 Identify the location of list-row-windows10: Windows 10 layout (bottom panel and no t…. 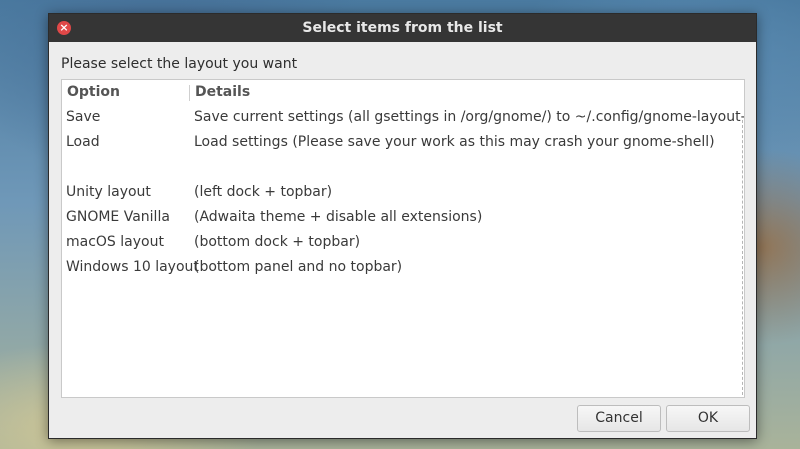
(403, 267).